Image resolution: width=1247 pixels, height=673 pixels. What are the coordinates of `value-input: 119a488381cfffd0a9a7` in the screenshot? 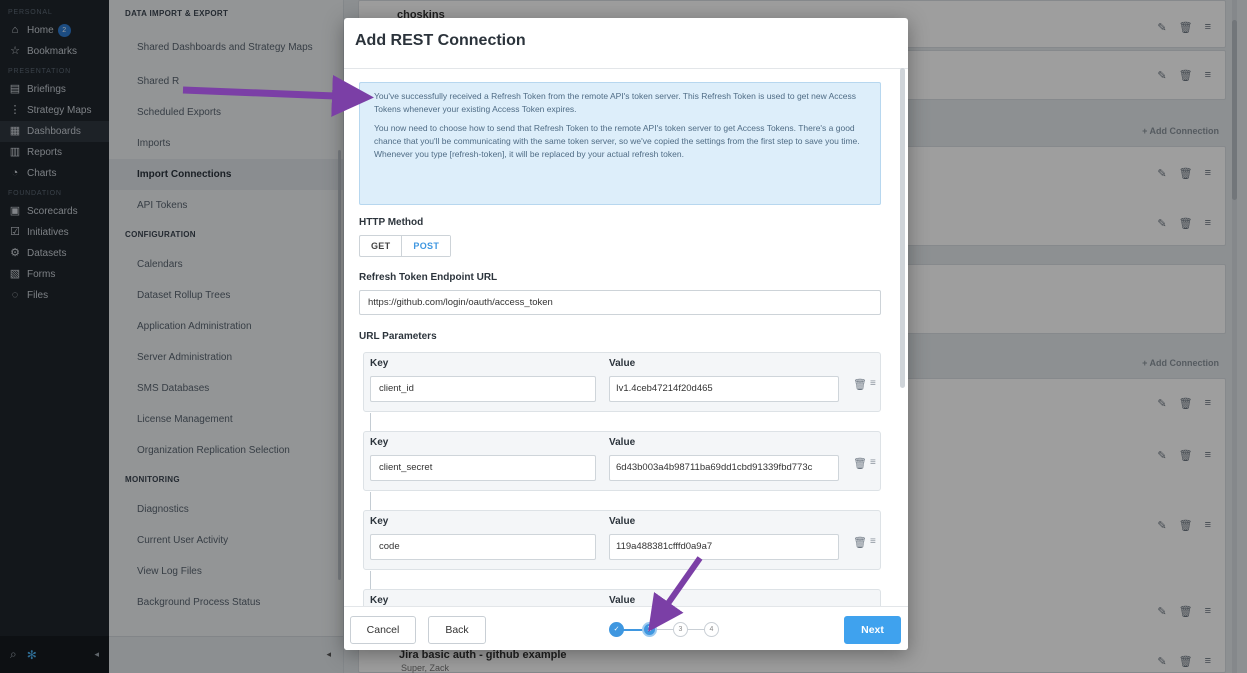 It's located at (724, 547).